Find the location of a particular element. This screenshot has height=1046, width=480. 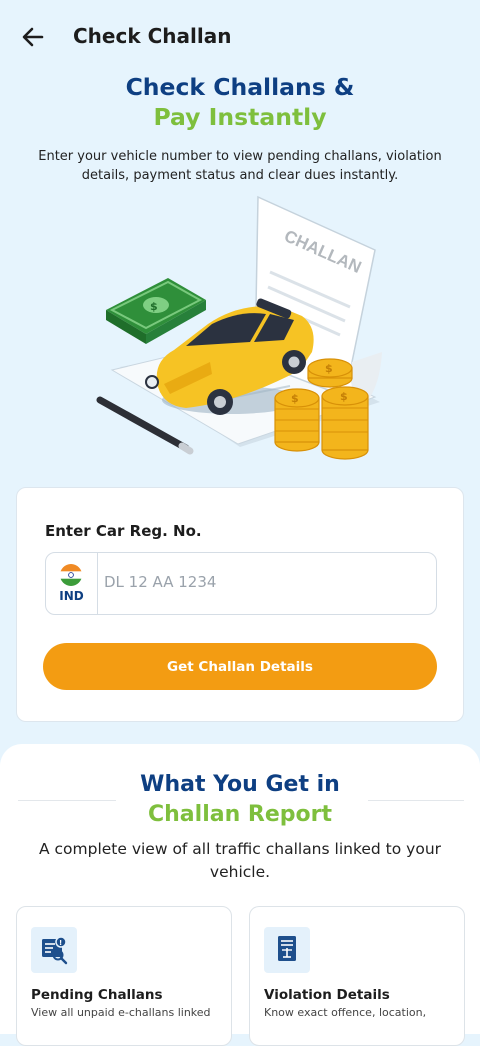

india-flag-icon is located at coordinates (71, 575).